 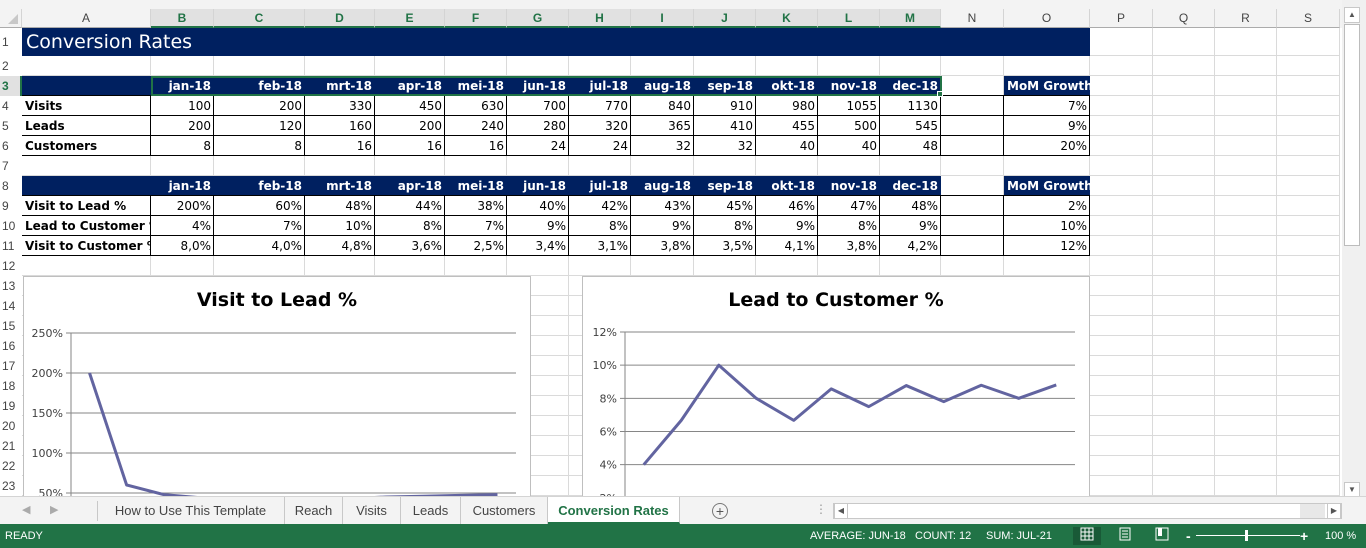 What do you see at coordinates (259, 206) in the screenshot?
I see `data-cell: 60%` at bounding box center [259, 206].